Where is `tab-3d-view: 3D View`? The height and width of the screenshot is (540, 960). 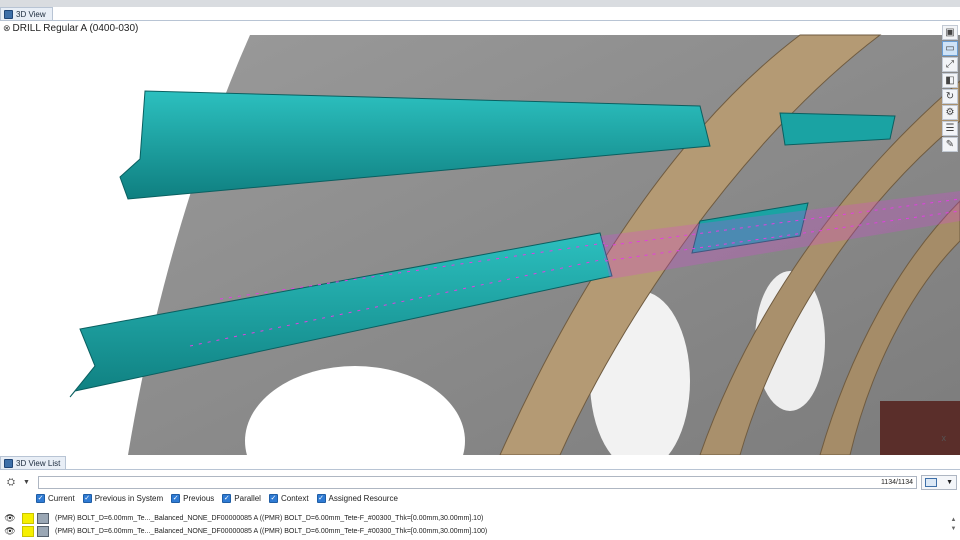 tab-3d-view: 3D View is located at coordinates (26, 14).